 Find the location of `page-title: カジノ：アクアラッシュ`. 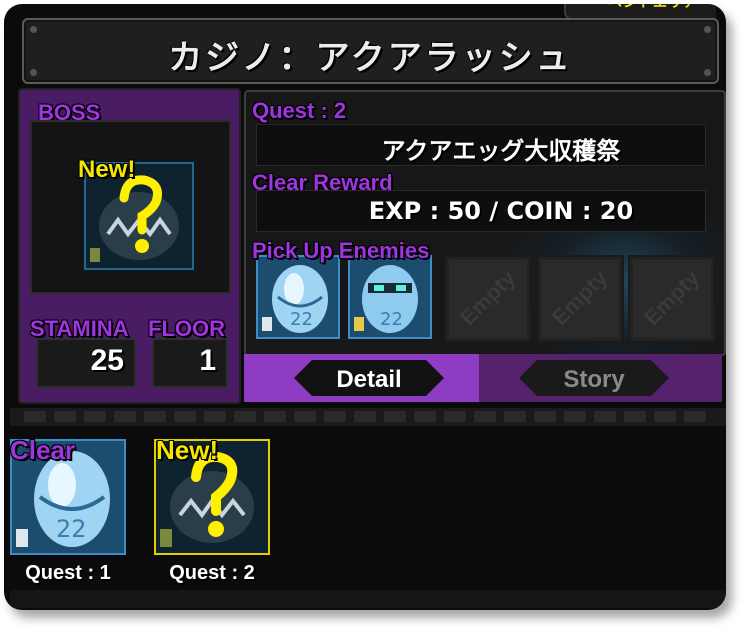

page-title: カジノ：アクアラッシュ is located at coordinates (370, 58).